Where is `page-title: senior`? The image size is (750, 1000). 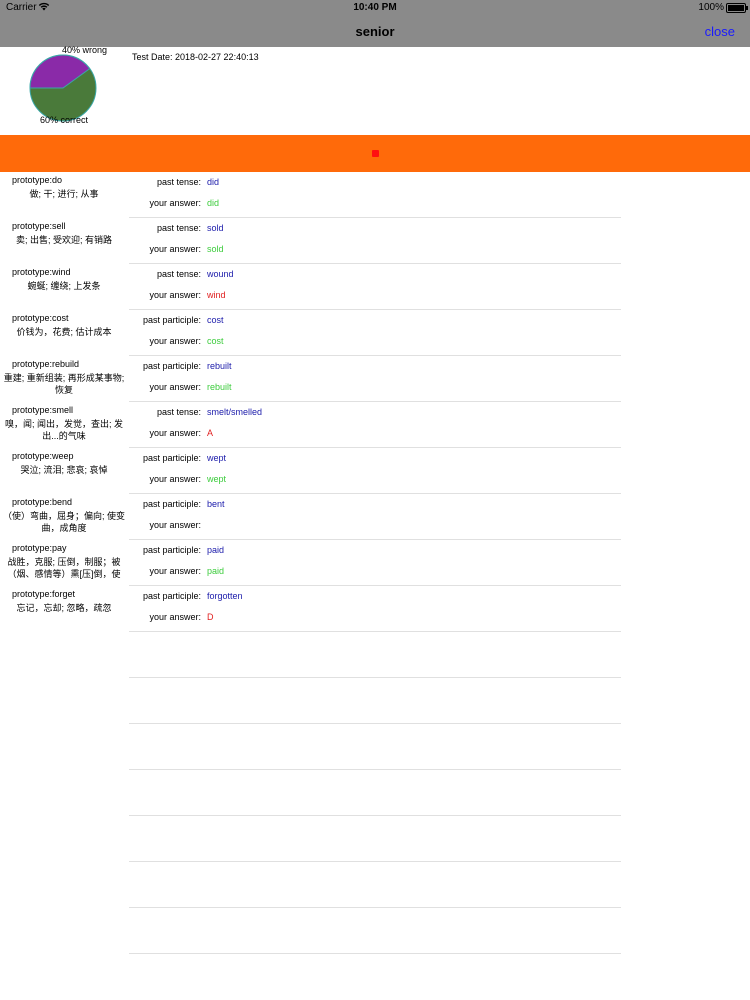
page-title: senior is located at coordinates (375, 31).